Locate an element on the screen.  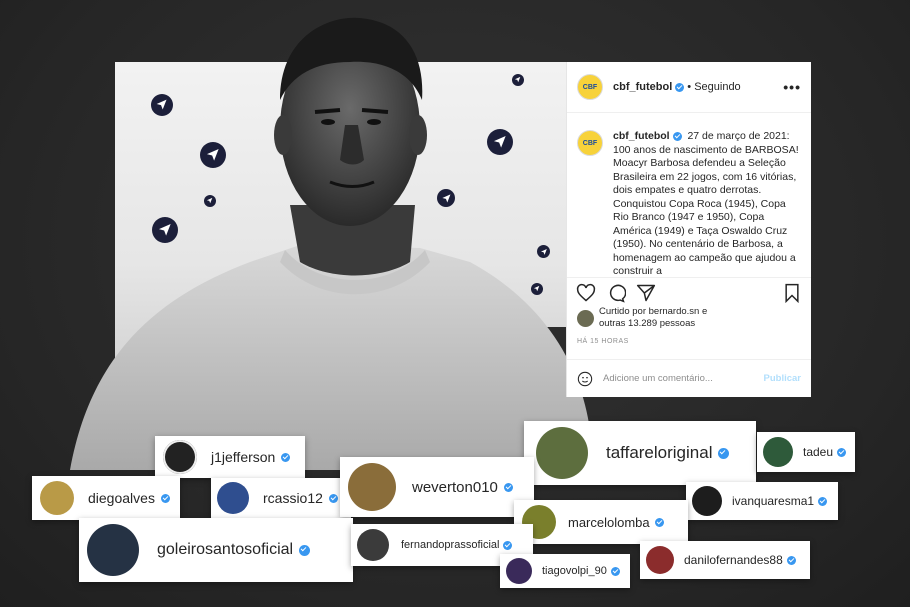
user-tag: rcassio12 is located at coordinates (281, 498).